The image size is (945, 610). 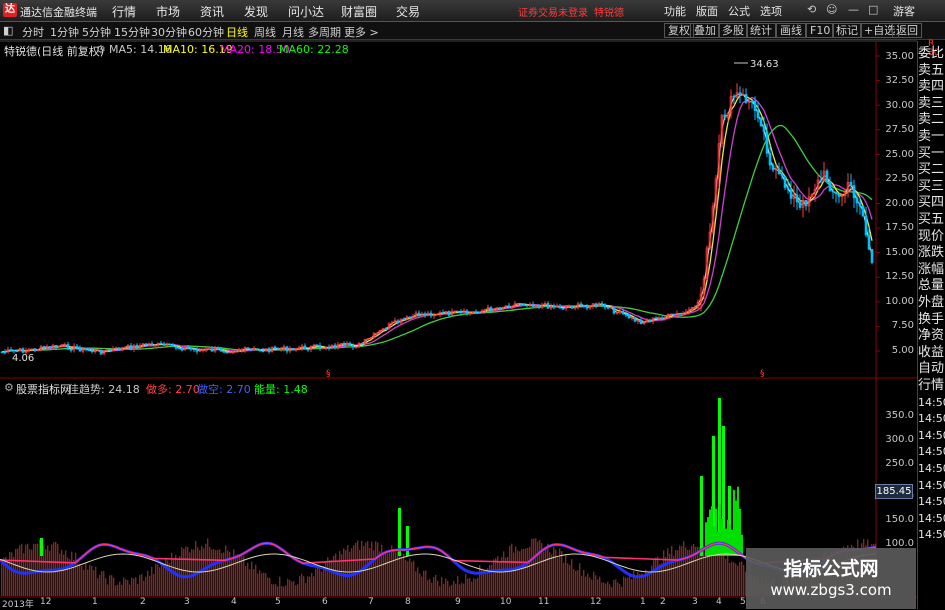 What do you see at coordinates (931, 153) in the screenshot?
I see `quote-field-label: 买一` at bounding box center [931, 153].